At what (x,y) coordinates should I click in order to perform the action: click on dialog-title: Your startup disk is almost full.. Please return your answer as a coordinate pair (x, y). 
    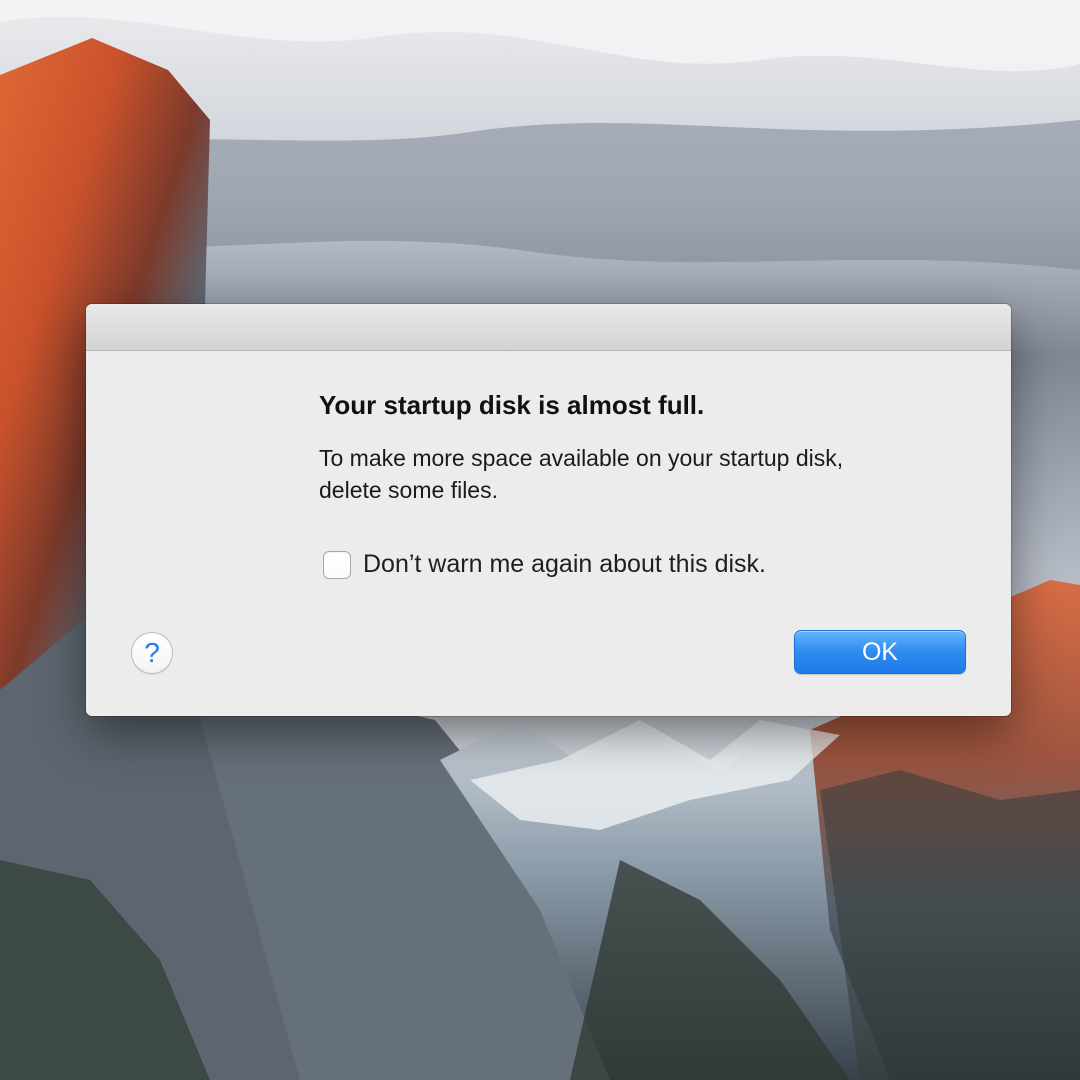
    Looking at the image, I should click on (512, 405).